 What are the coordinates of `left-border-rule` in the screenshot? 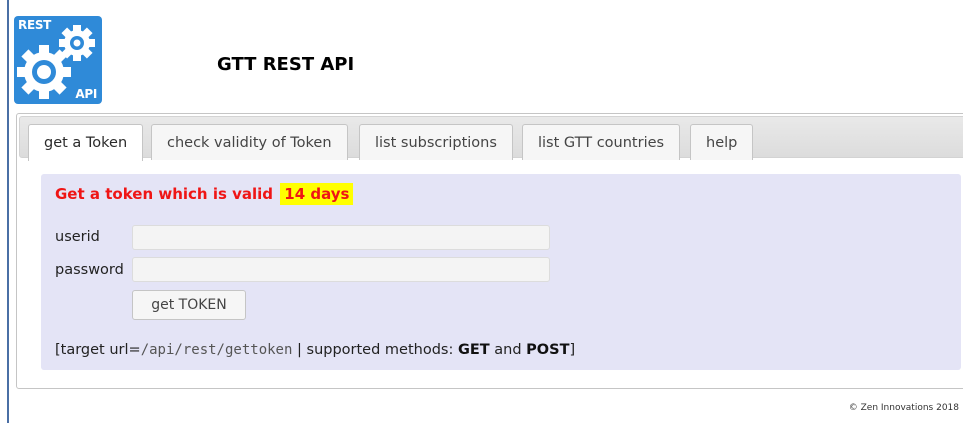 It's located at (8, 211).